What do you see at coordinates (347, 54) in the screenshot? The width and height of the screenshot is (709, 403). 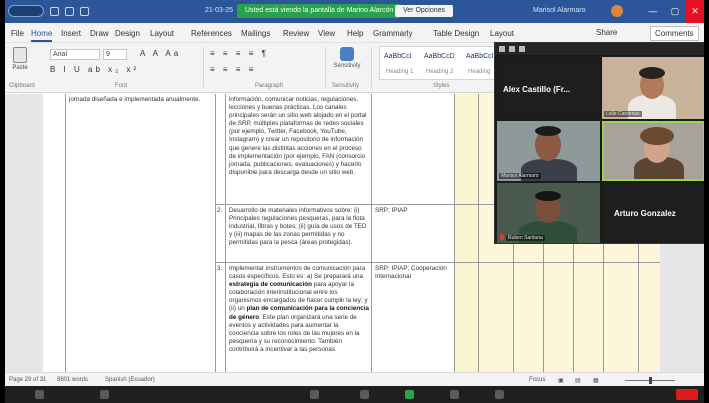 I see `sensitivity-icon` at bounding box center [347, 54].